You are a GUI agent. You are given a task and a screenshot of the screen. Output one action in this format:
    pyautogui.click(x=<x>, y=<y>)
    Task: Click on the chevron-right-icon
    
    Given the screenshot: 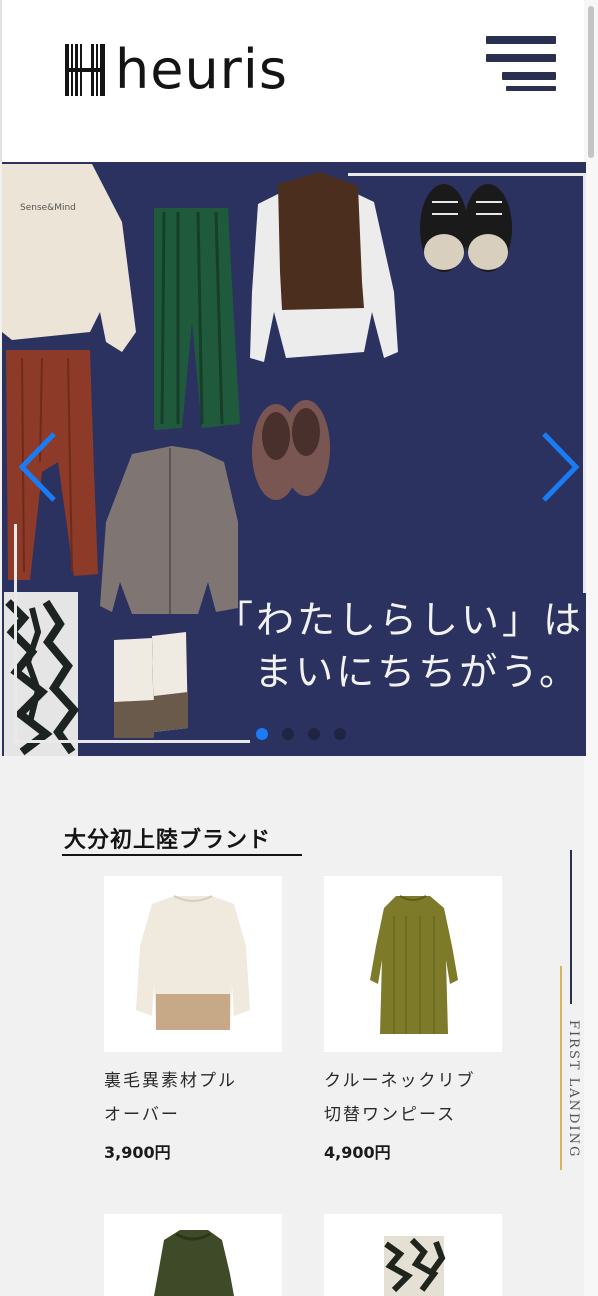 What is the action you would take?
    pyautogui.click(x=560, y=467)
    